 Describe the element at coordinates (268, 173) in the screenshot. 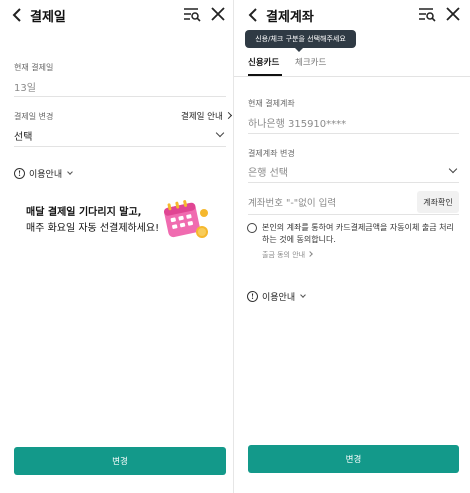

I see `bank-select-placeholder: 은행 선택` at that location.